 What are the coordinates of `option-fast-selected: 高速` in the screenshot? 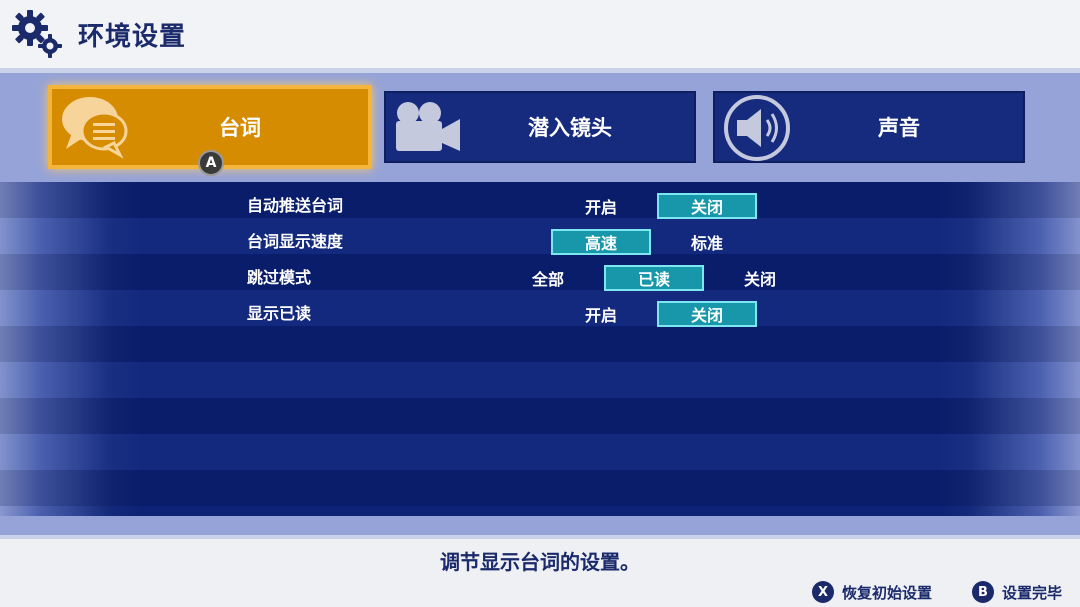 It's located at (601, 242).